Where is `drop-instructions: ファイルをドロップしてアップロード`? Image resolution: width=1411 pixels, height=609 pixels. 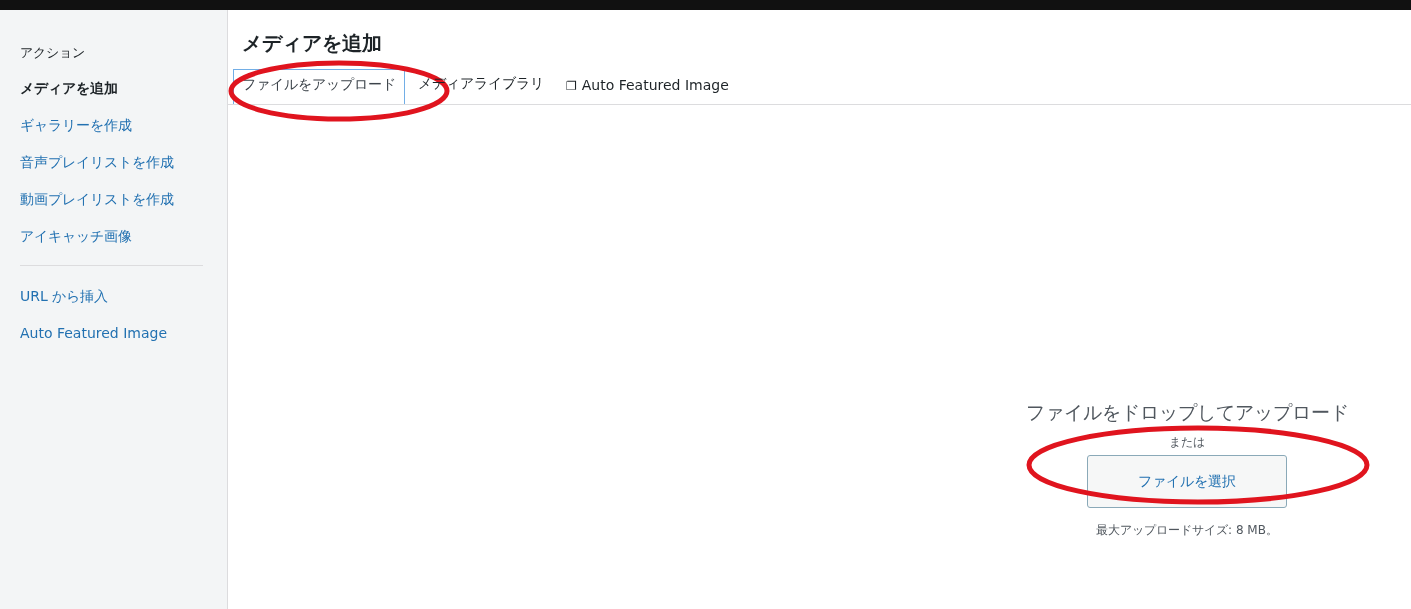 drop-instructions: ファイルをドロップしてアップロード is located at coordinates (1187, 412).